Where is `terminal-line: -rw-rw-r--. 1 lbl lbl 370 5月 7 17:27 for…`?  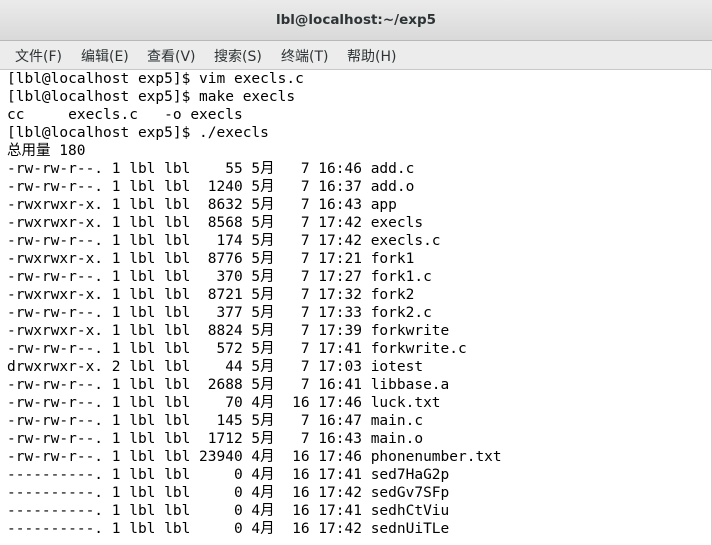 terminal-line: -rw-rw-r--. 1 lbl lbl 370 5月 7 17:27 for… is located at coordinates (219, 277).